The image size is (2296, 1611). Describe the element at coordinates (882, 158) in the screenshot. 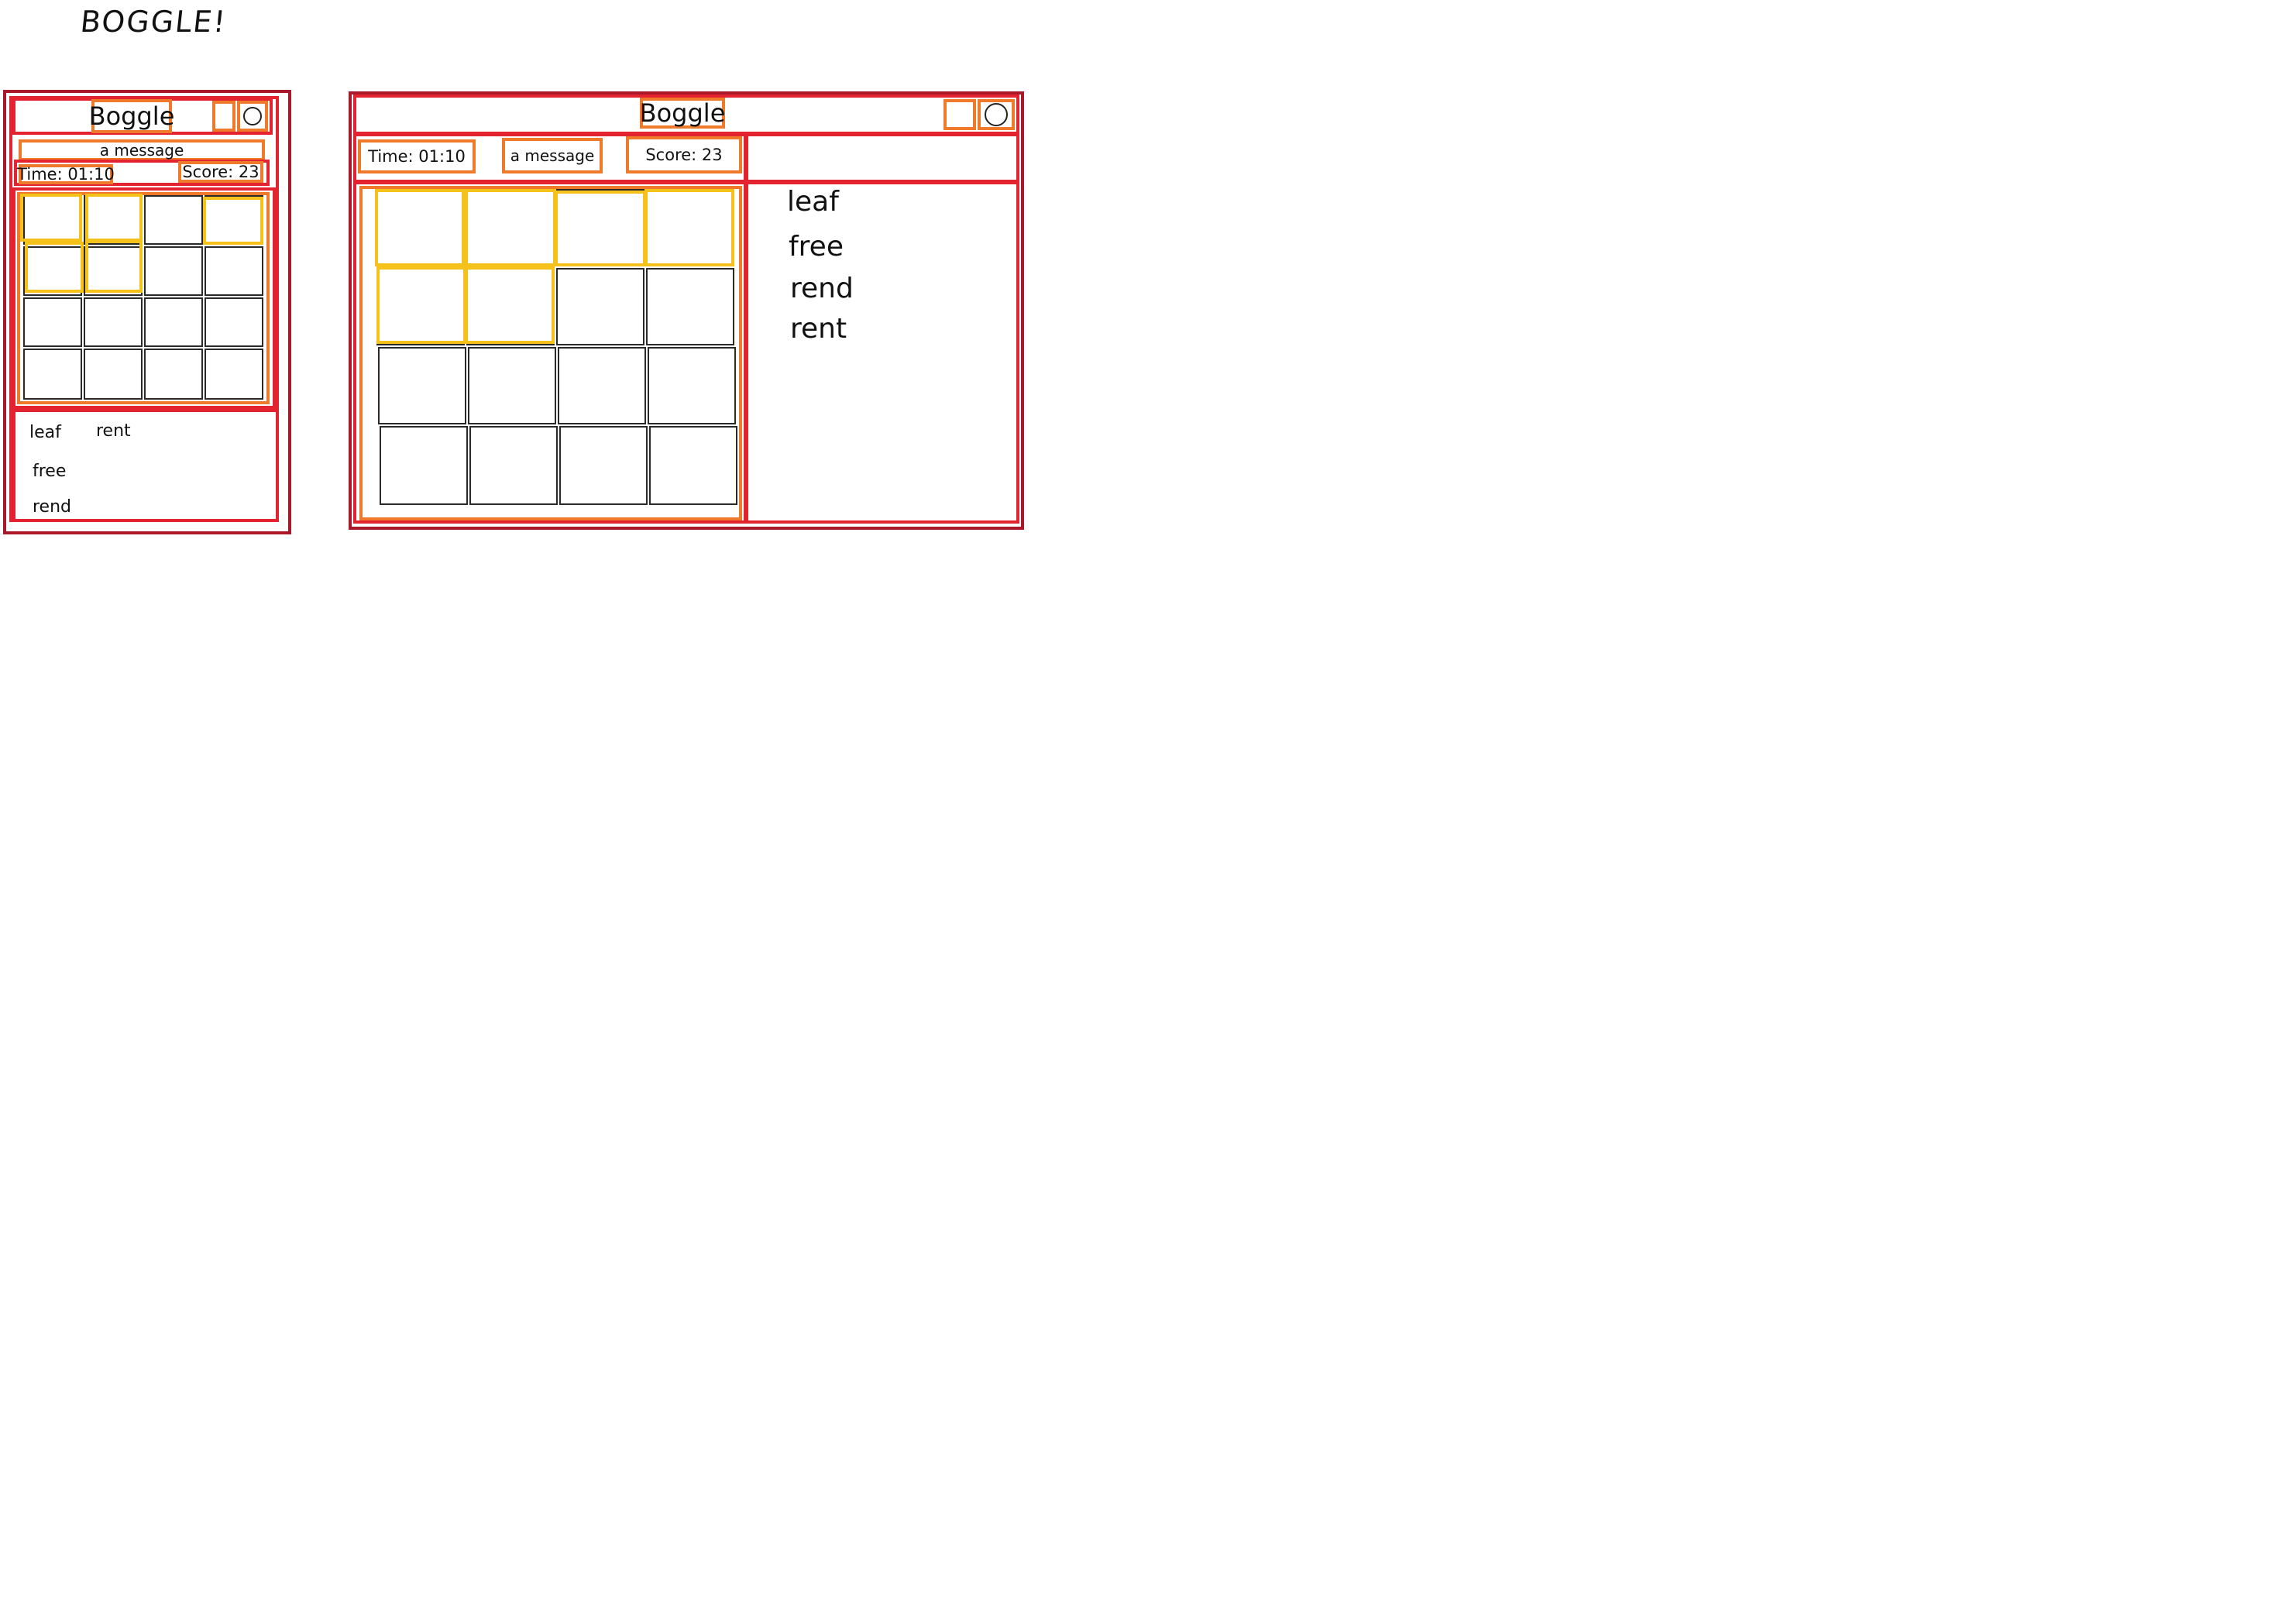

I see `desktop-word-header` at that location.